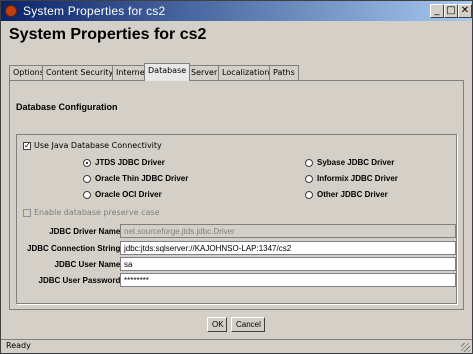  I want to click on radio-oracle-oci-driver: Oracle OCI Driver, so click(122, 194).